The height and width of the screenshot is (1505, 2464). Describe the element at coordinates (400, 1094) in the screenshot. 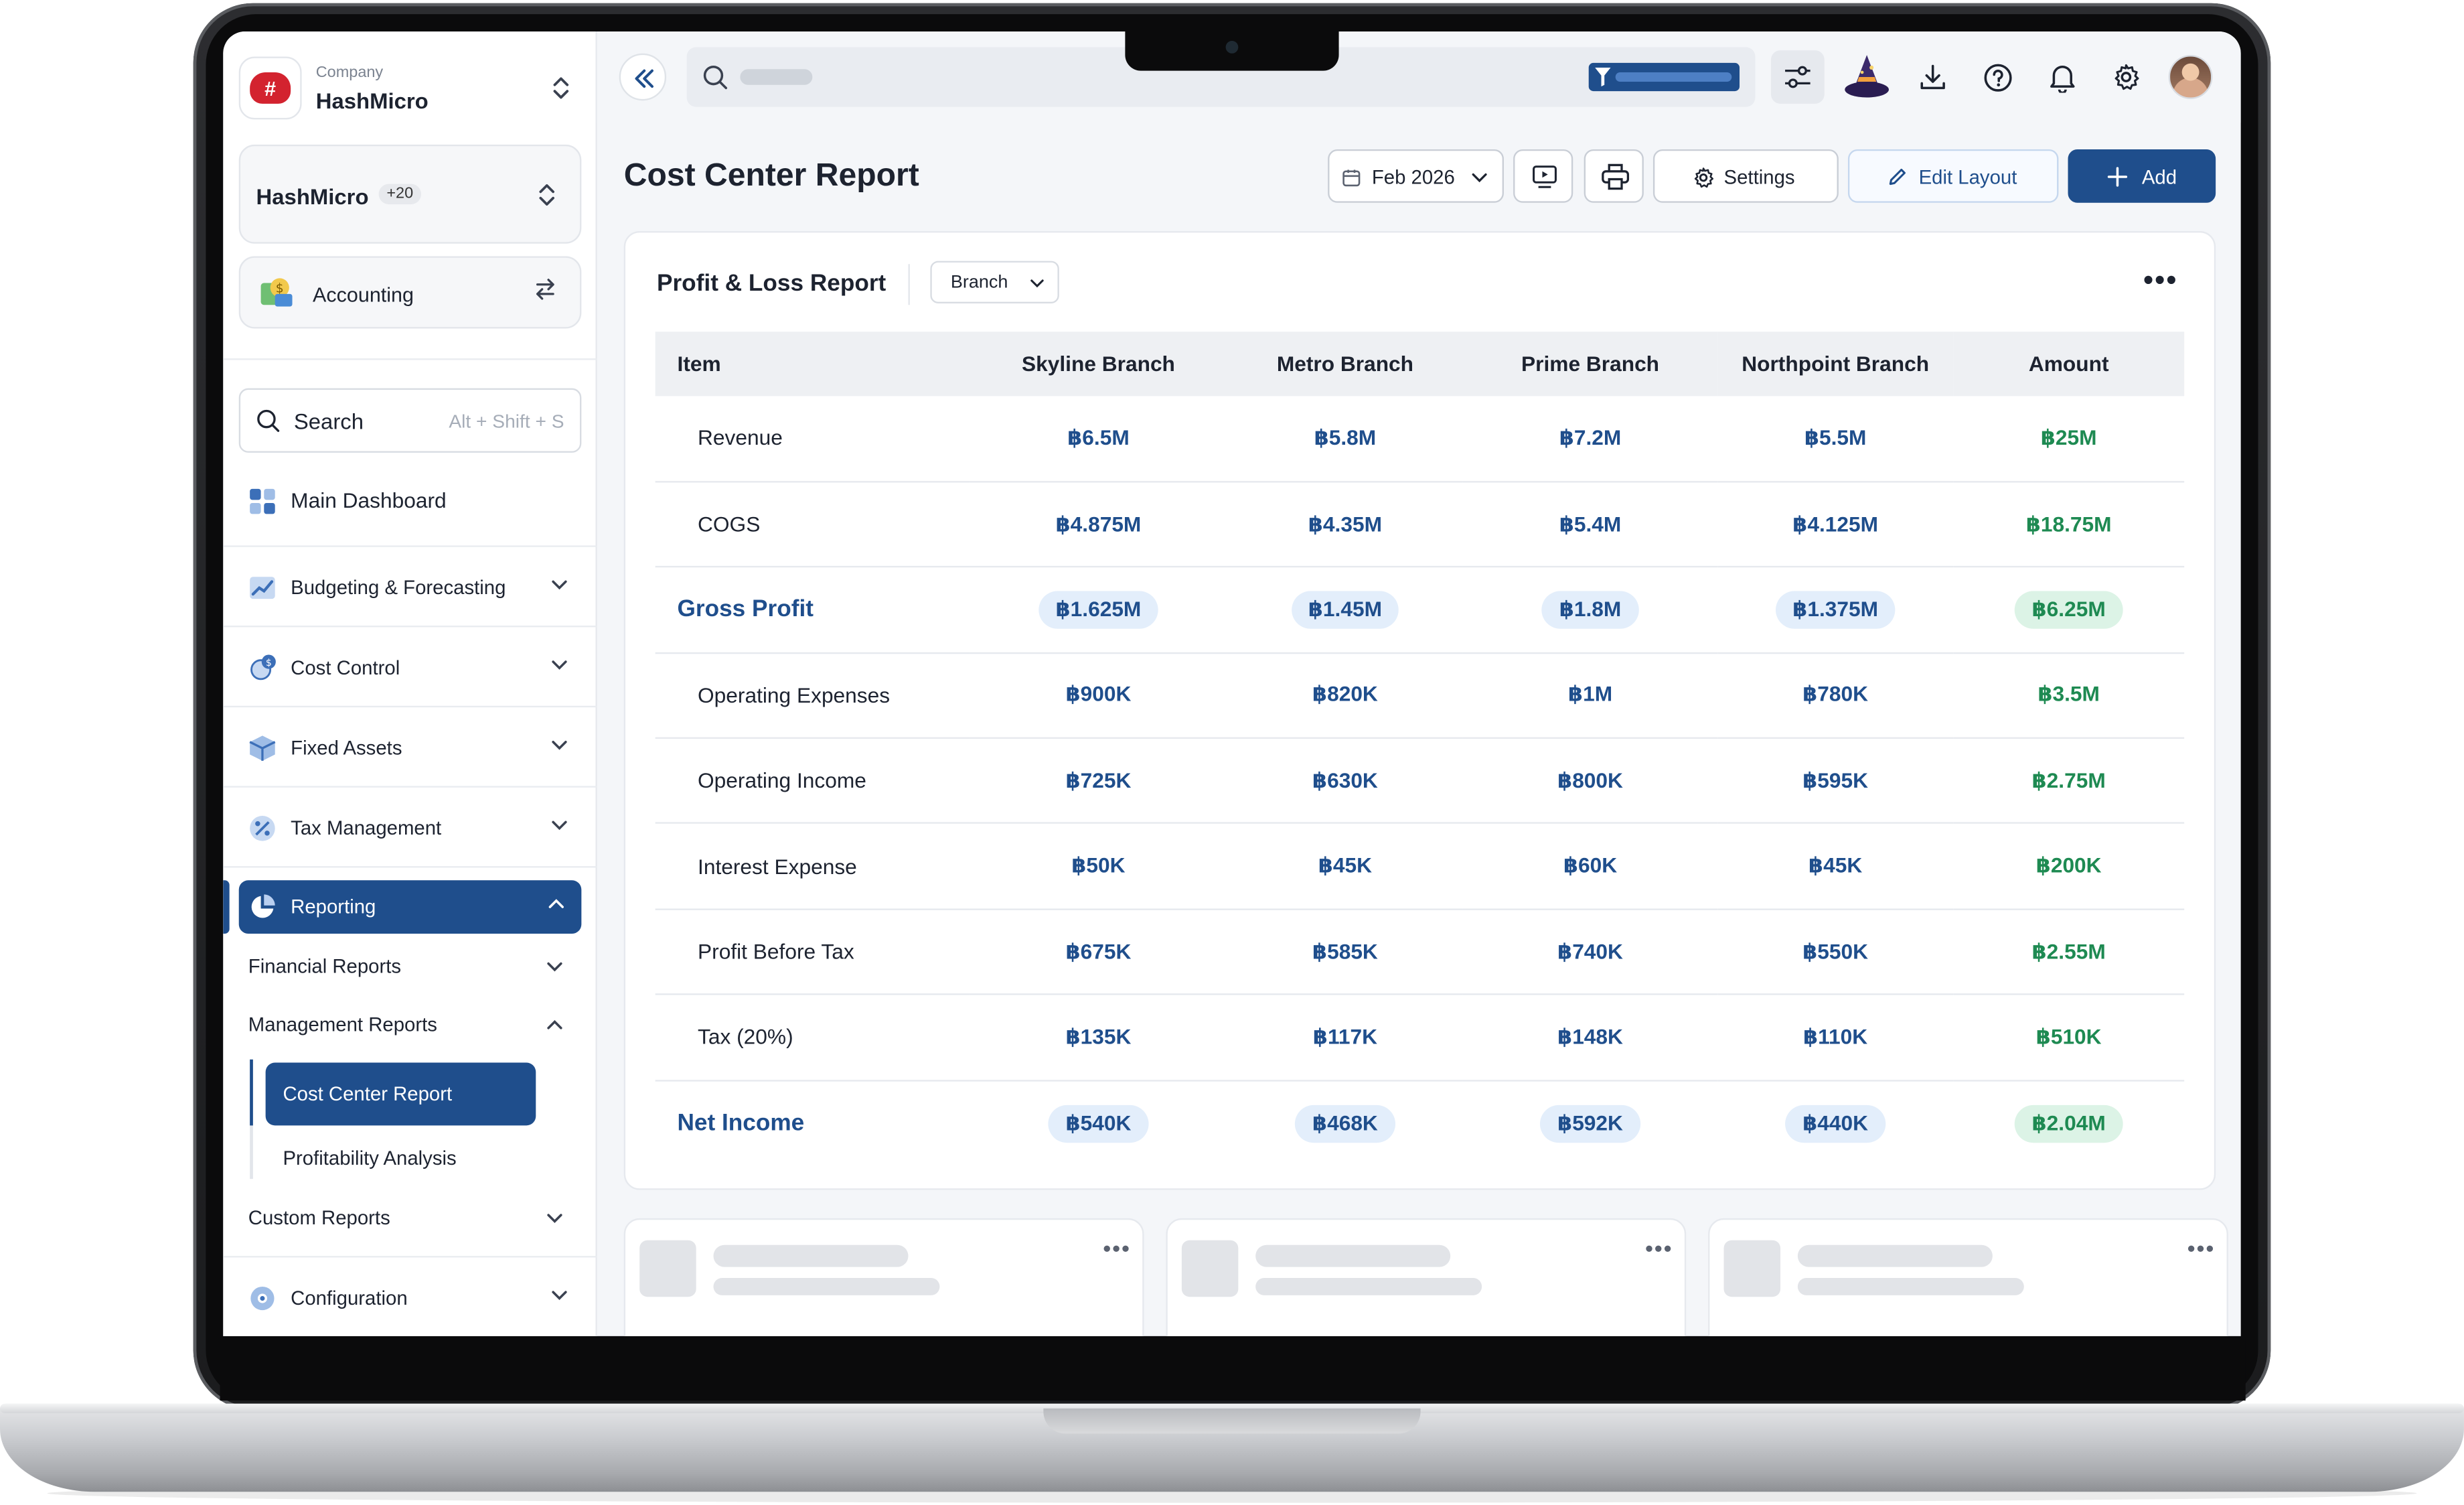

I see `sidebar-sub-cost-center-report: Cost Center Report` at that location.